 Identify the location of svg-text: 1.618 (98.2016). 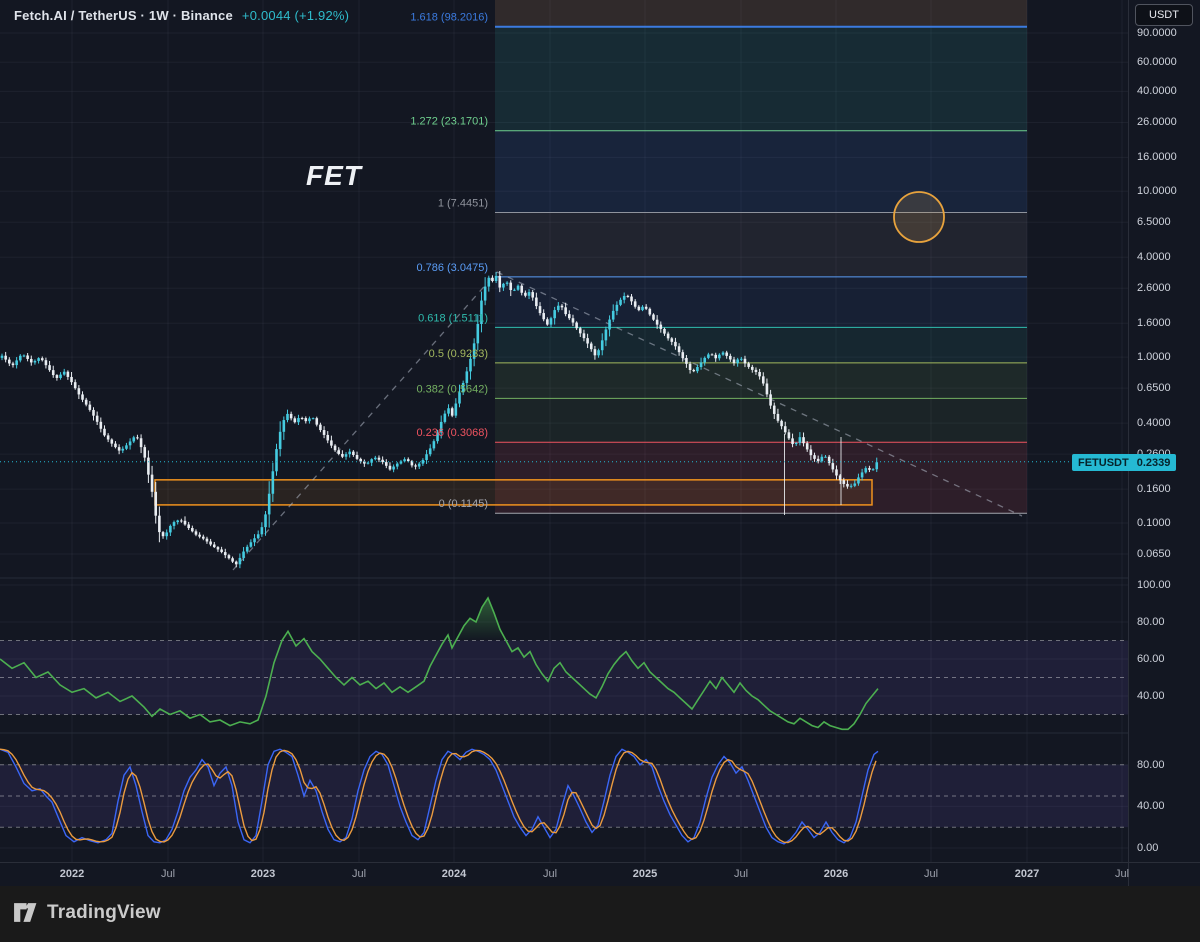
(449, 18).